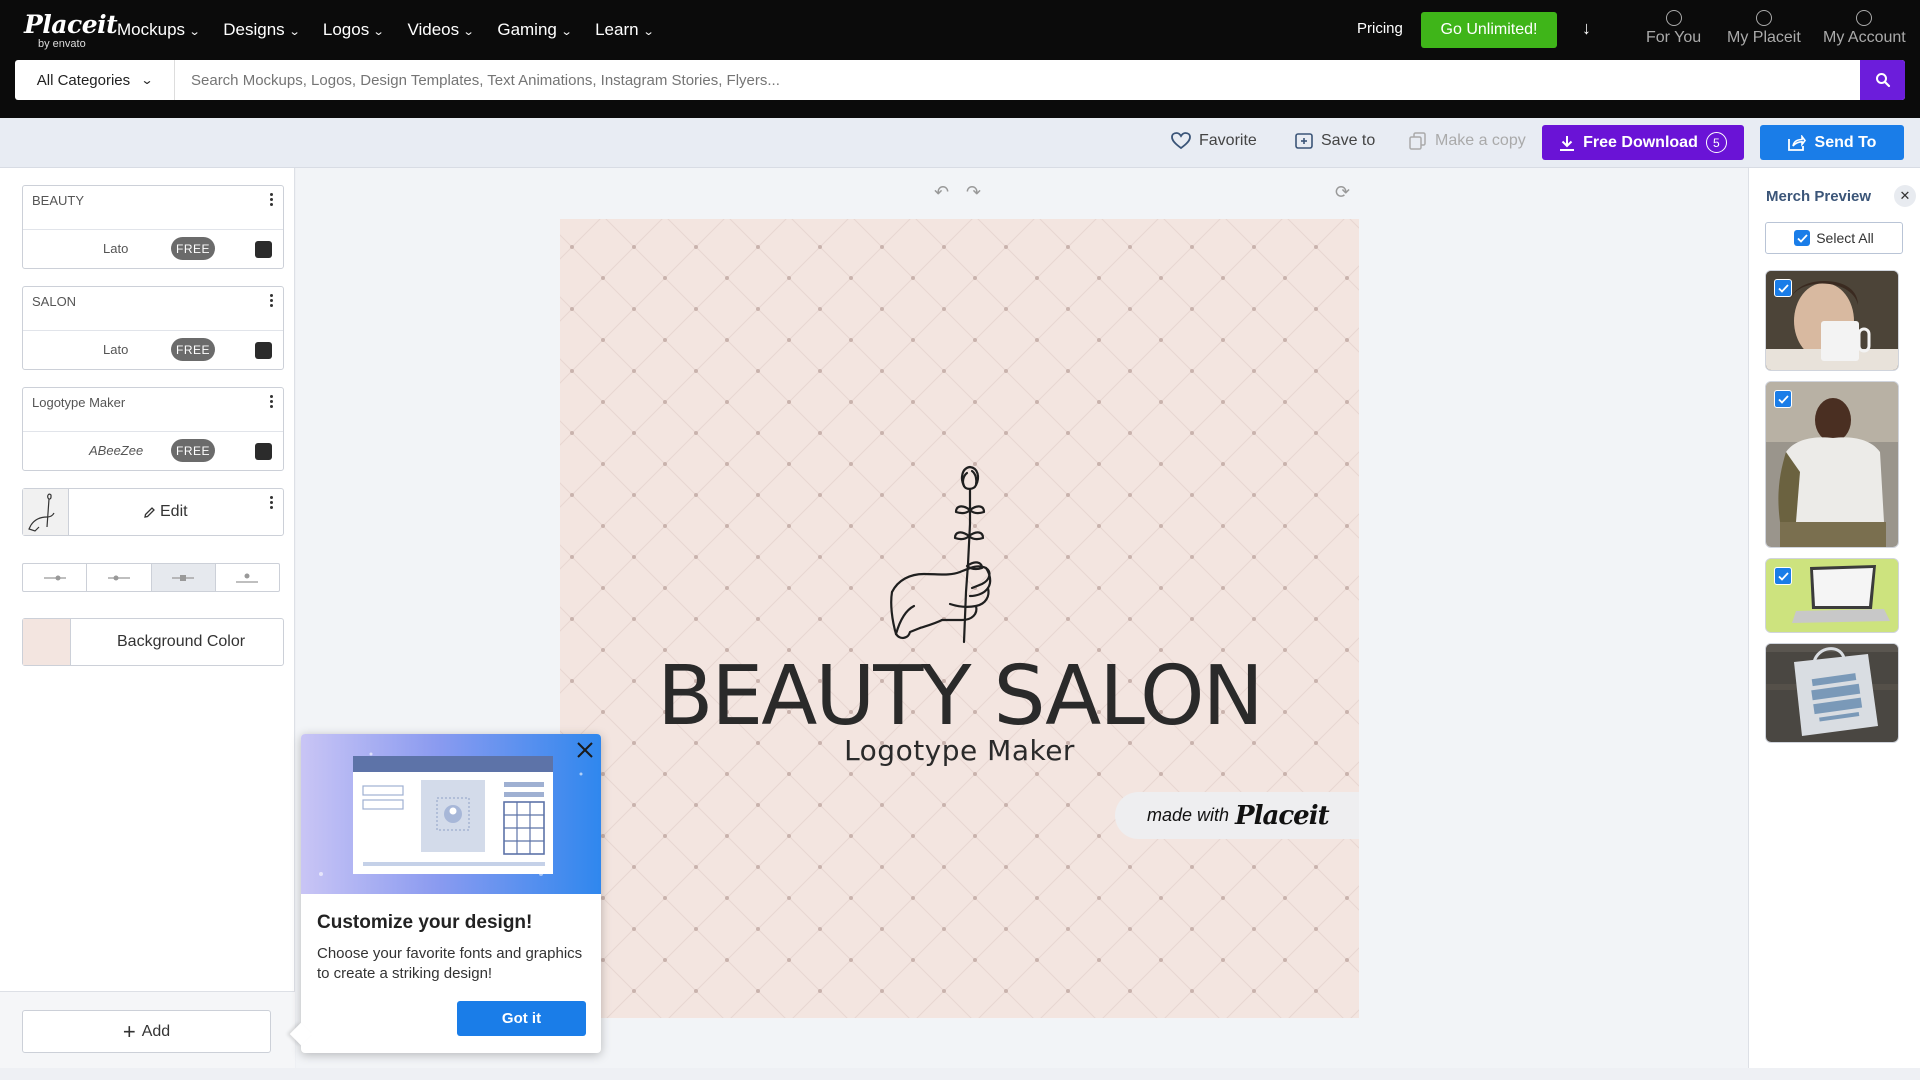 This screenshot has width=1920, height=1080. I want to click on download-arrow-icon: ↓, so click(1586, 28).